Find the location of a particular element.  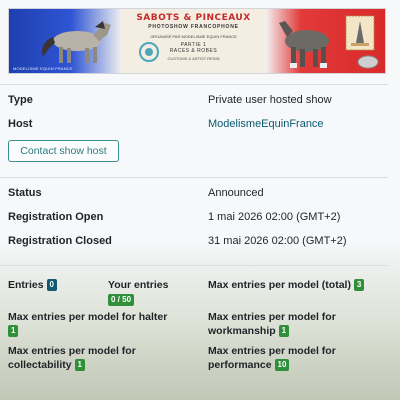

banner-left-panel: MODELISME EQUIN FRANCE is located at coordinates (65, 41).